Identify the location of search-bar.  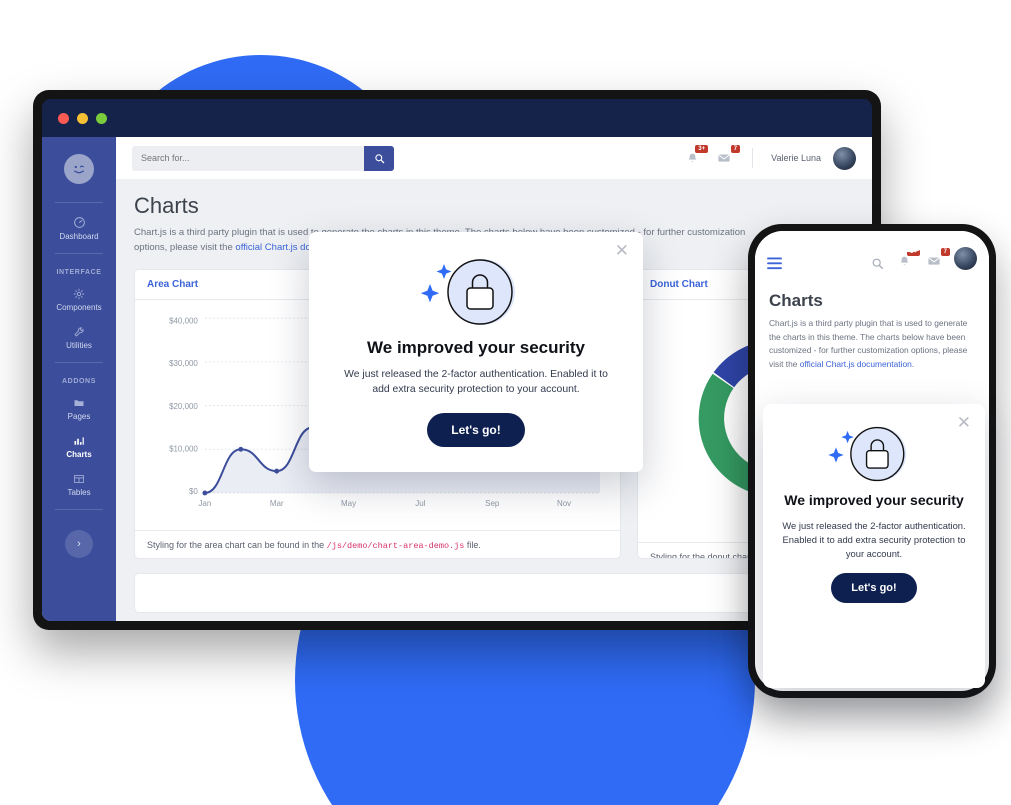
(263, 158).